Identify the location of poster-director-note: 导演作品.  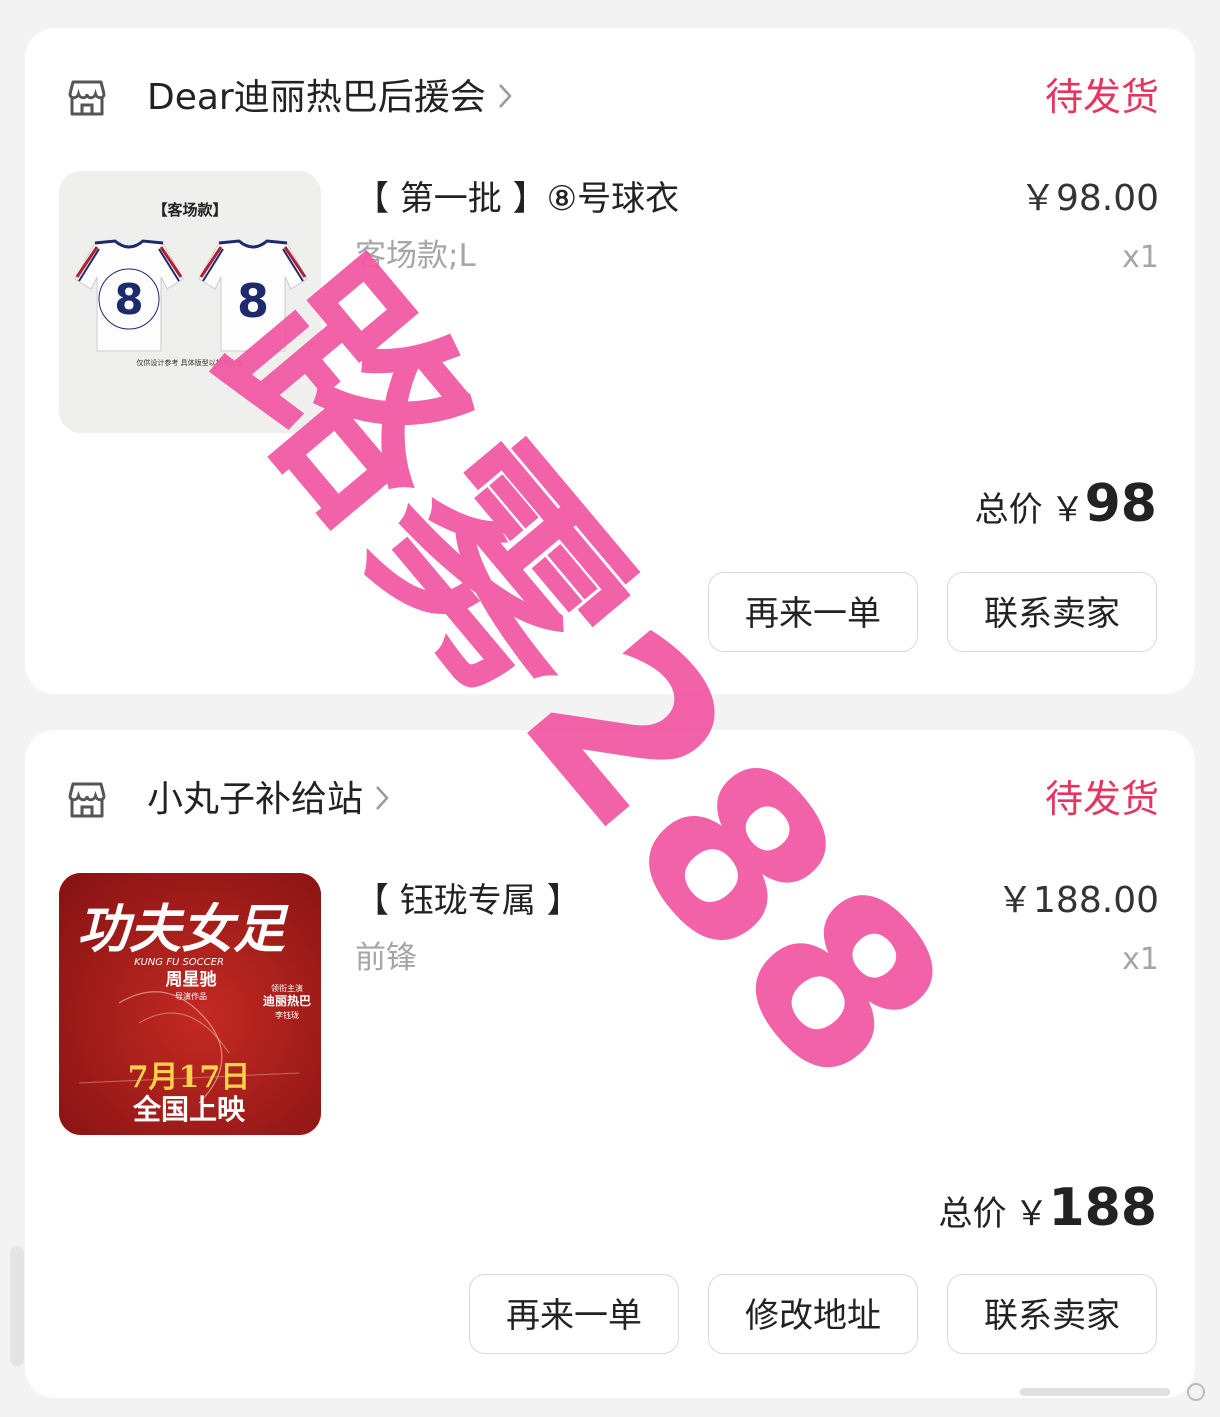
(191, 996).